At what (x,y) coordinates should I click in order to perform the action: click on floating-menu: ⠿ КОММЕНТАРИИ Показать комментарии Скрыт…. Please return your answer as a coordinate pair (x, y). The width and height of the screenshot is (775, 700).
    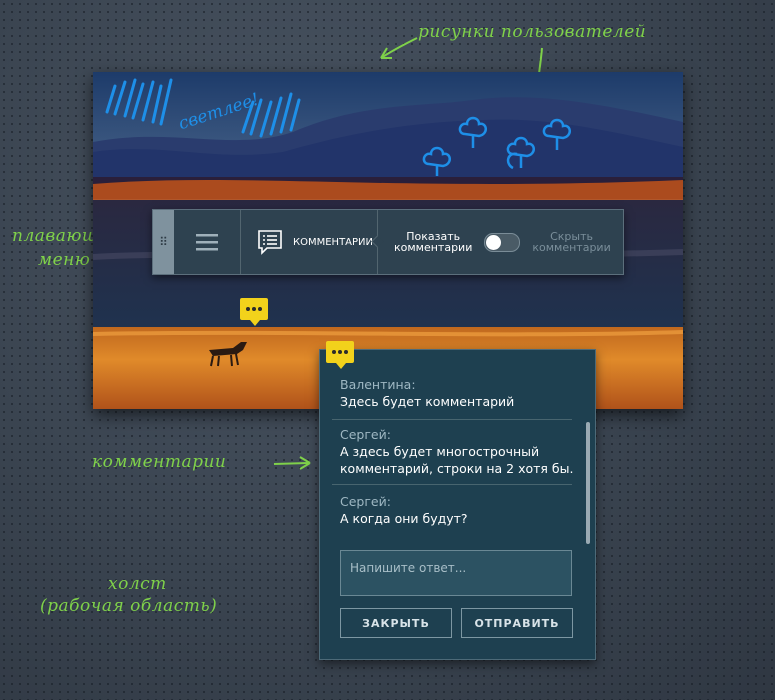
    Looking at the image, I should click on (388, 242).